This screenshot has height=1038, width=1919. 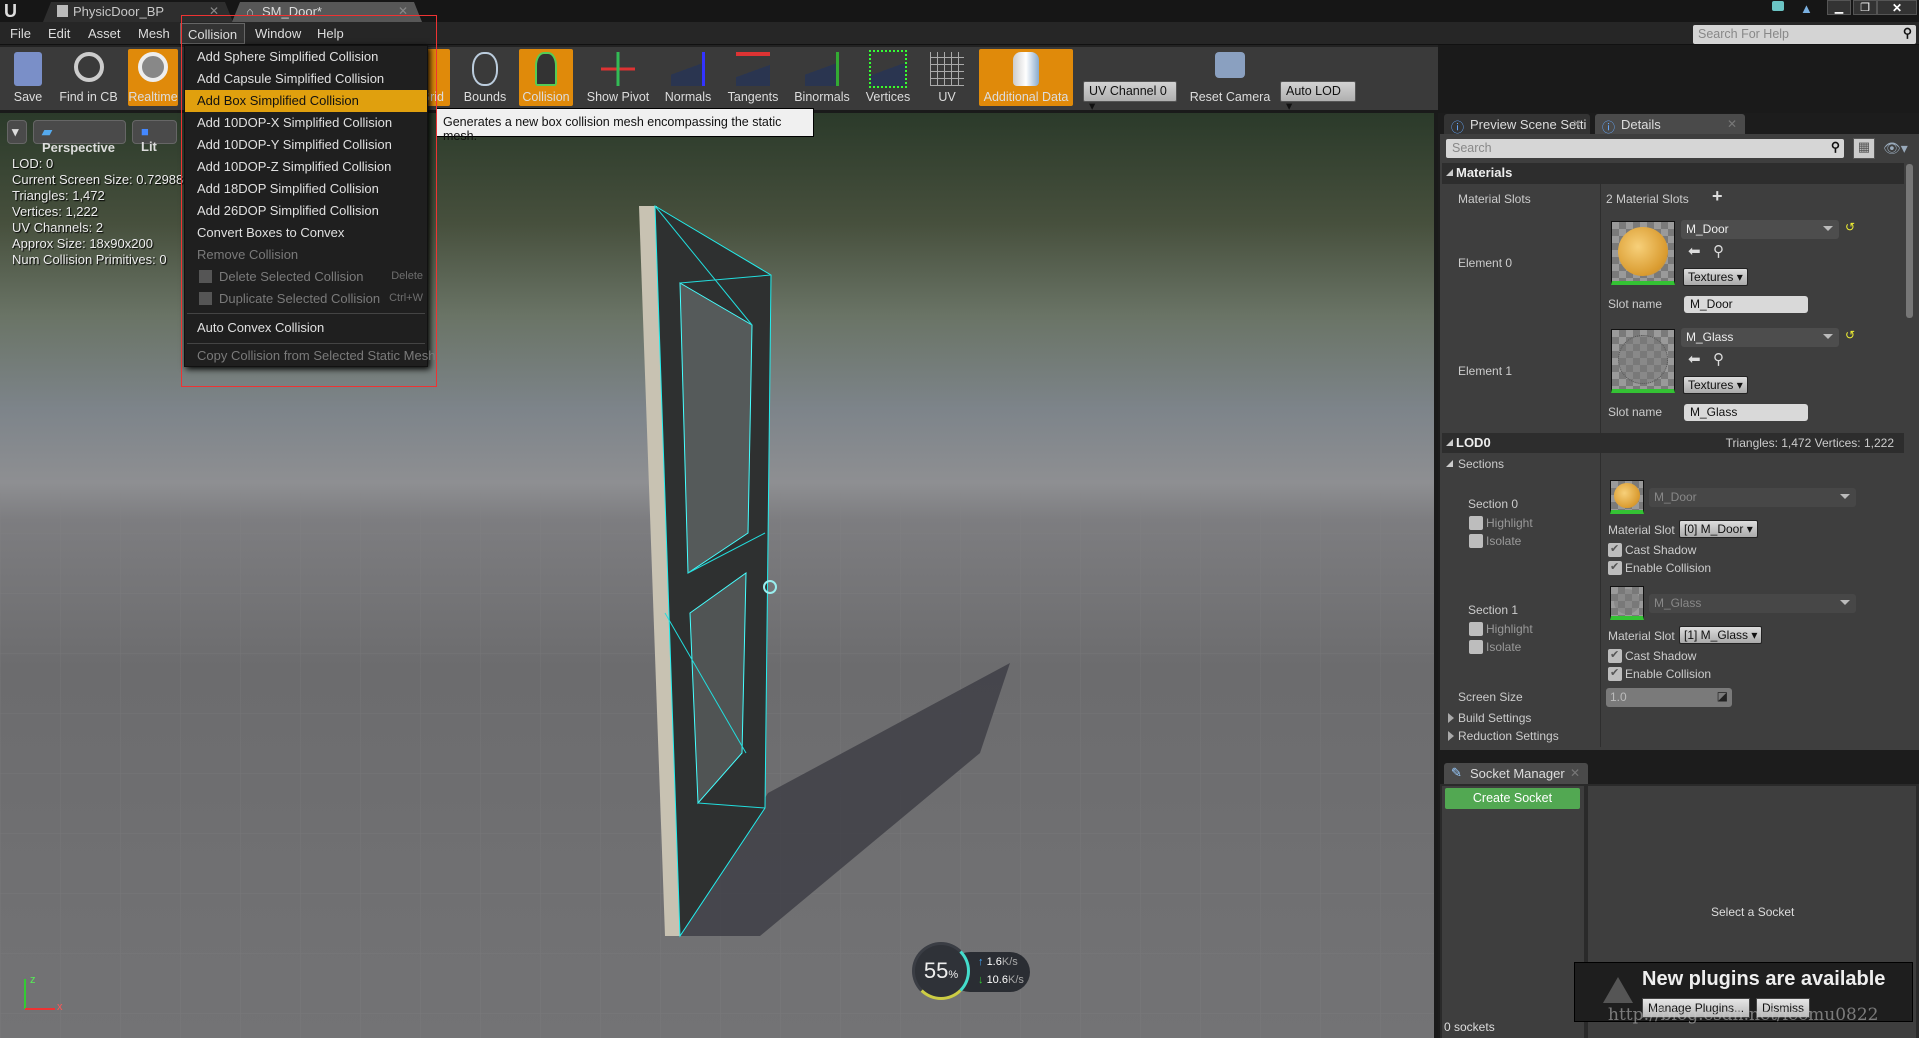 What do you see at coordinates (1512, 798) in the screenshot?
I see `create-socket-button: Create Socket` at bounding box center [1512, 798].